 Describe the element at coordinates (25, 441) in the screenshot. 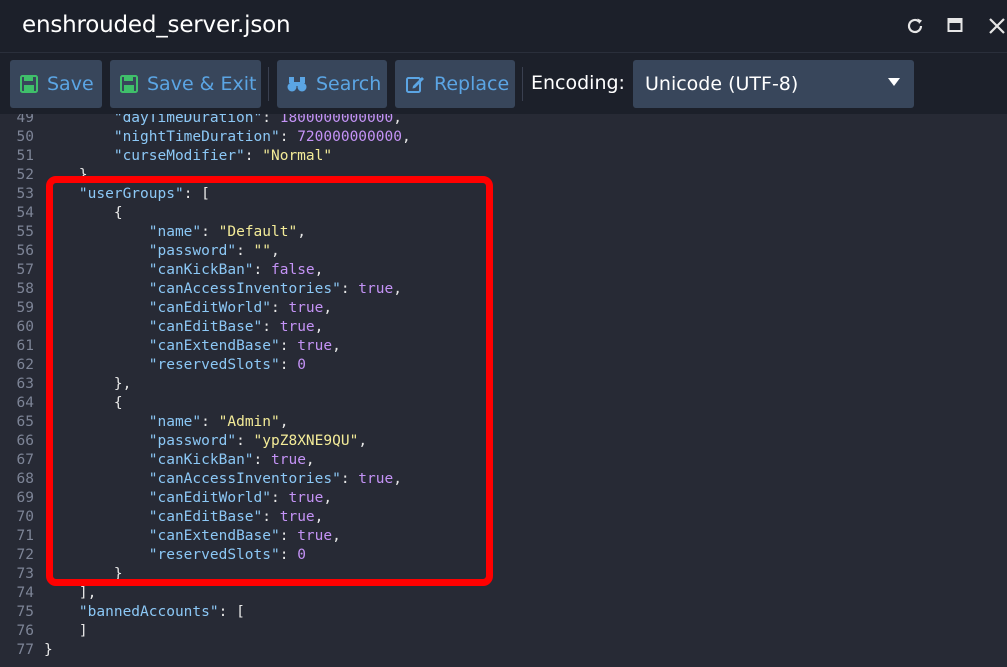

I see `line-number: 66` at that location.